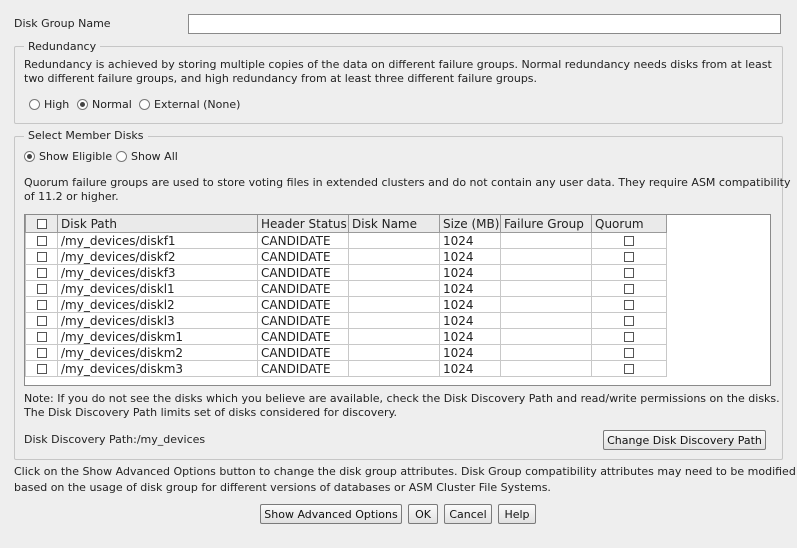 Image resolution: width=797 pixels, height=548 pixels. What do you see at coordinates (546, 224) in the screenshot?
I see `col-failure-group: Failure Group` at bounding box center [546, 224].